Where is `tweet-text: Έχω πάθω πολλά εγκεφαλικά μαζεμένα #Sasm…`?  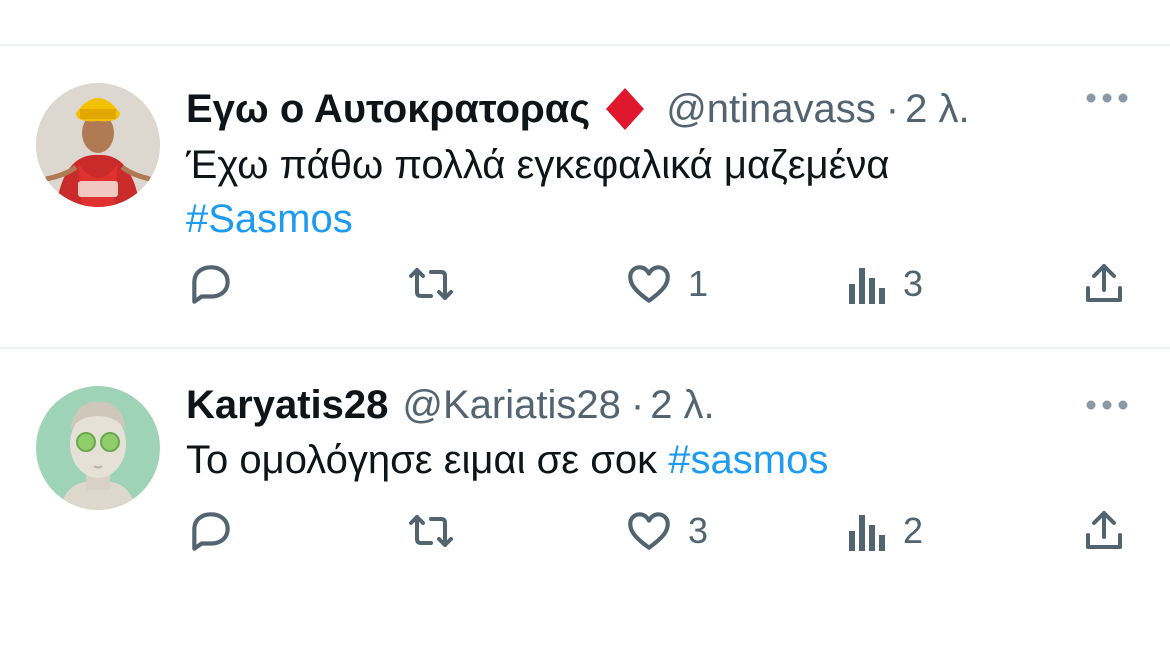
tweet-text: Έχω πάθω πολλά εγκεφαλικά μαζεμένα #Sasm… is located at coordinates (538, 192).